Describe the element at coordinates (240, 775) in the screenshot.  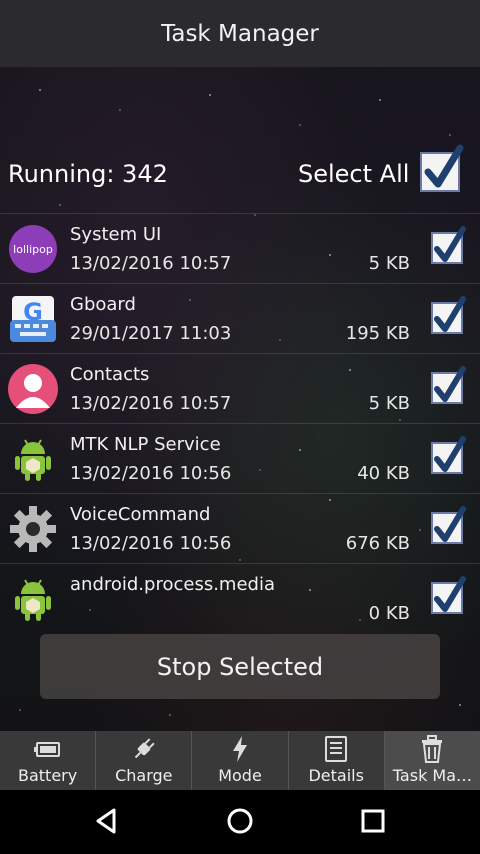
I see `tab-label: Mode` at that location.